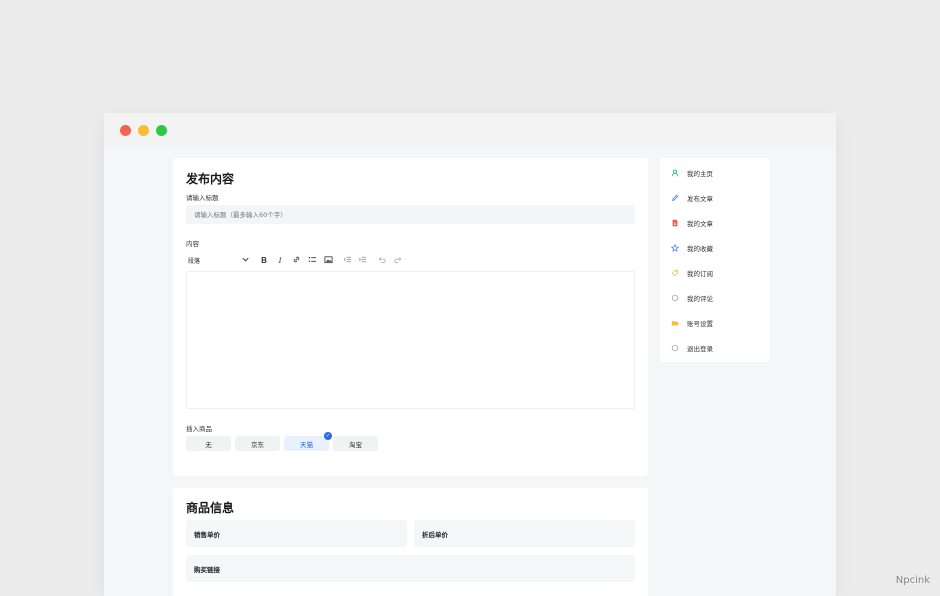  I want to click on goods-heading: 商品信息, so click(210, 508).